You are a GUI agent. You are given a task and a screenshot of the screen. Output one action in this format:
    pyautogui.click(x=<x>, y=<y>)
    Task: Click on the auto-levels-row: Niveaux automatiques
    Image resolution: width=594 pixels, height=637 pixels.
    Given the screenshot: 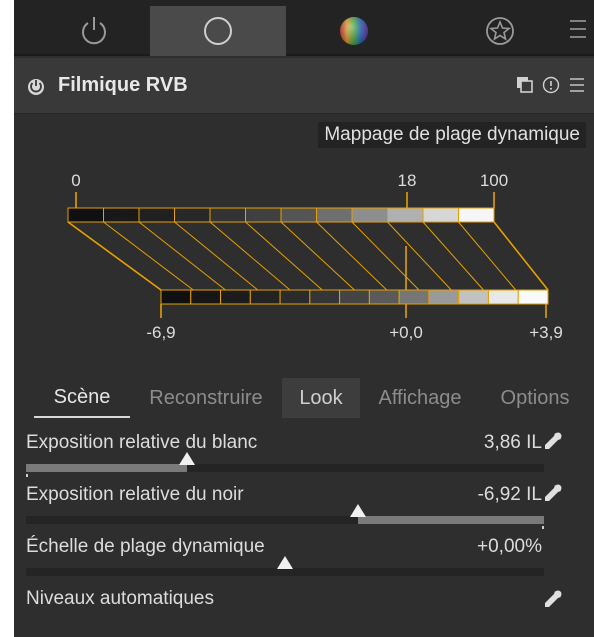 What is the action you would take?
    pyautogui.click(x=295, y=606)
    